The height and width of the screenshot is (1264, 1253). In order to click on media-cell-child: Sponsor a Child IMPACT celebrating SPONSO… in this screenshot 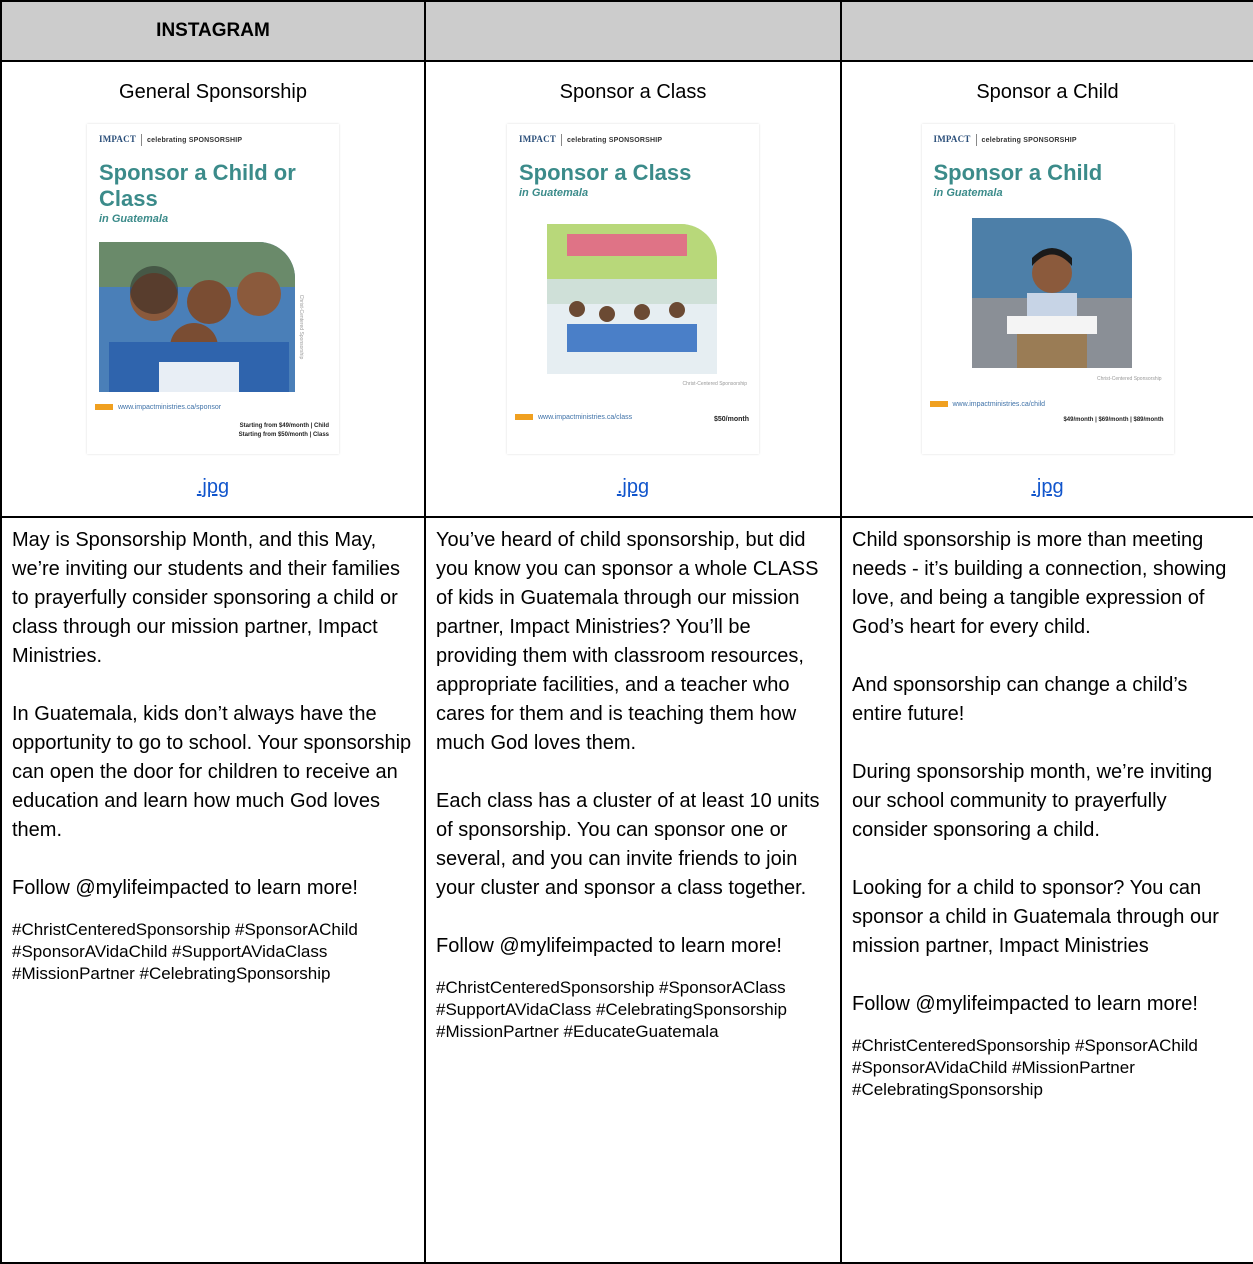, I will do `click(1046, 289)`.